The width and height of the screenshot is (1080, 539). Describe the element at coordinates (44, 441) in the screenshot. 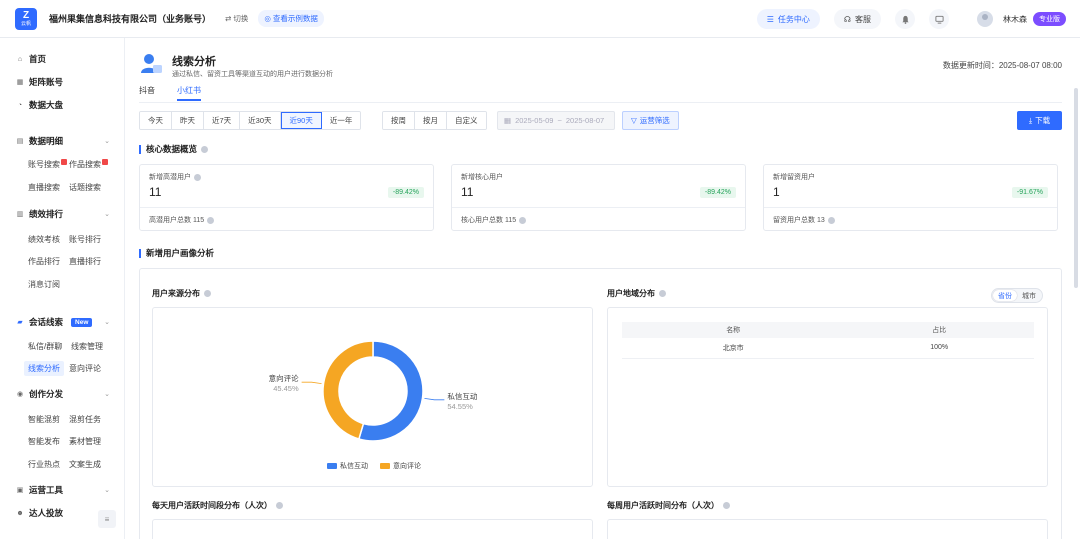

I see `sidebar-item-smart-publish: 智能发布` at that location.